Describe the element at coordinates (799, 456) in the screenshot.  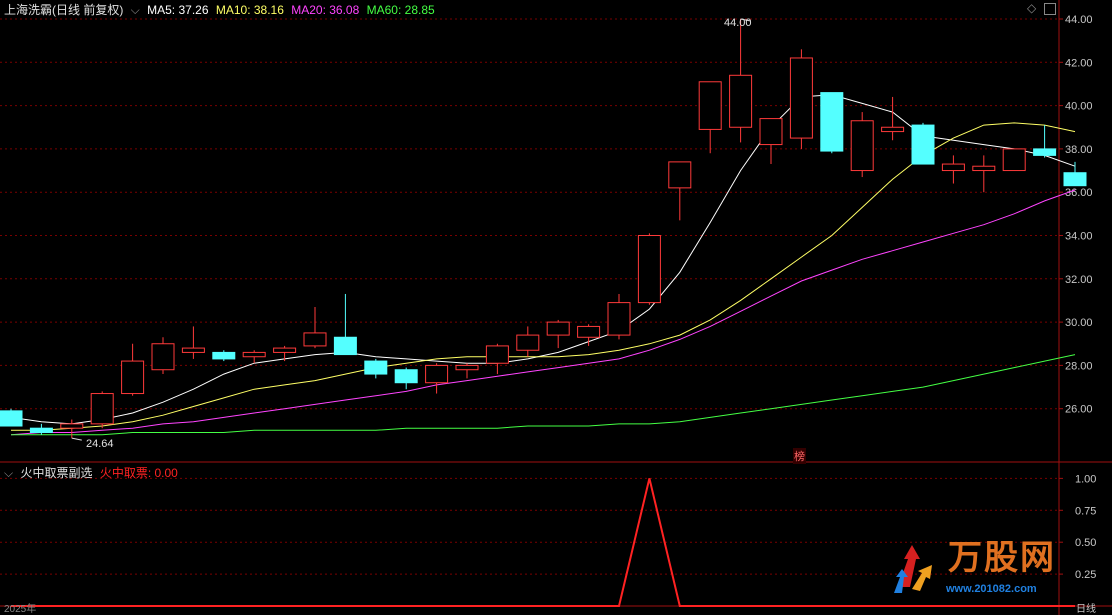
I see `rank-badge: 榜` at that location.